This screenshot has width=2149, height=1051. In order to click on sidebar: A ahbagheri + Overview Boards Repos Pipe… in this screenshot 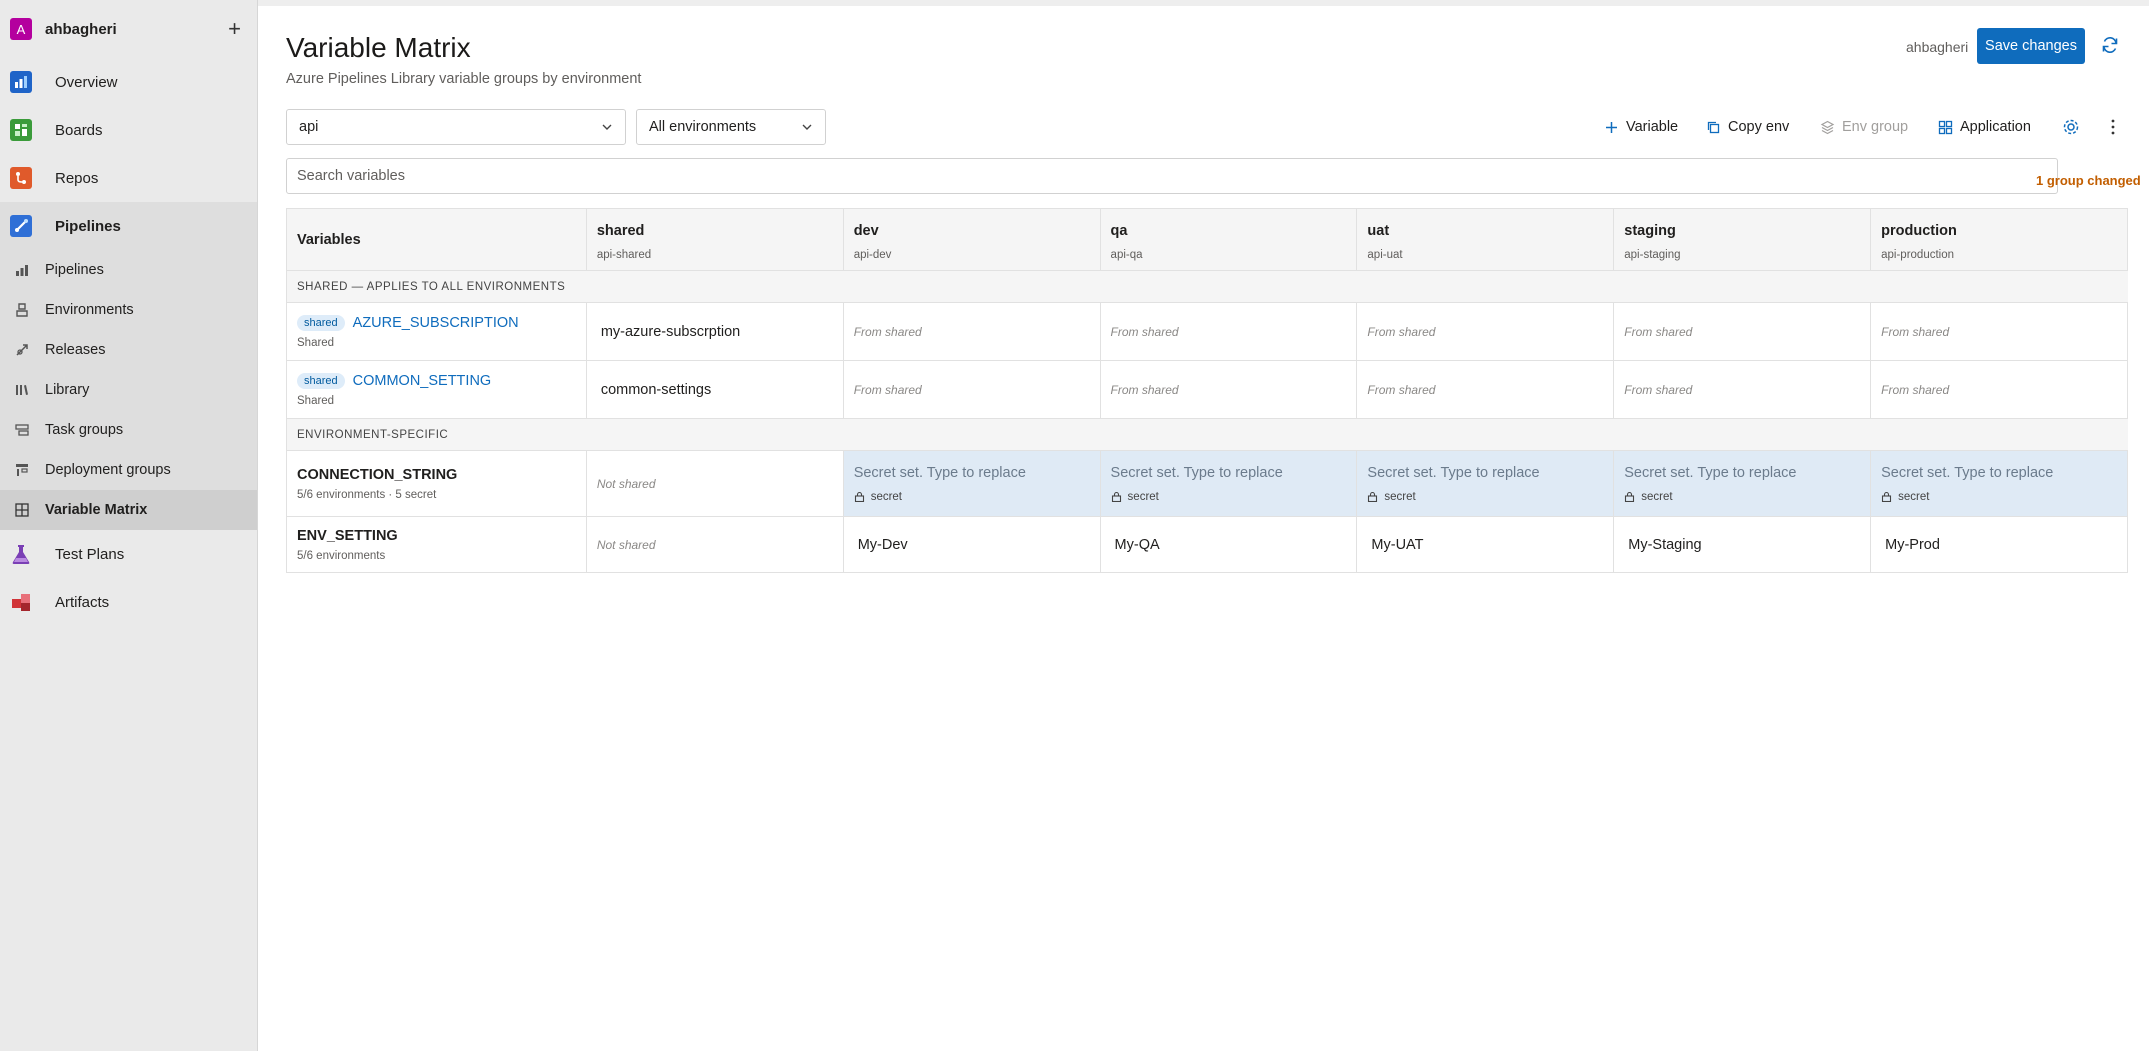, I will do `click(129, 525)`.